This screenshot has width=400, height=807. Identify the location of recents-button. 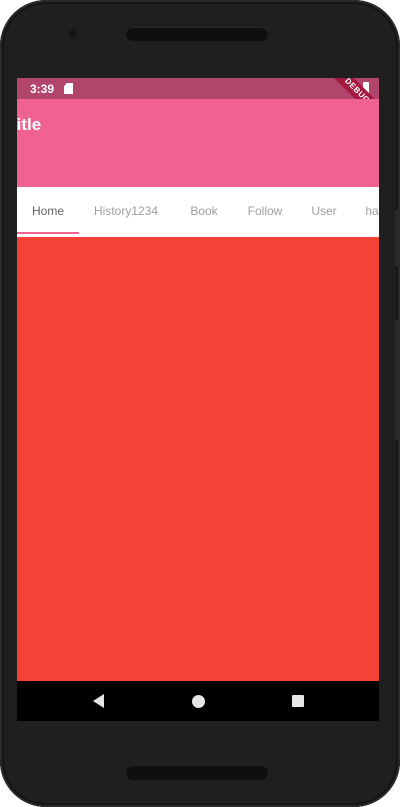
(298, 701).